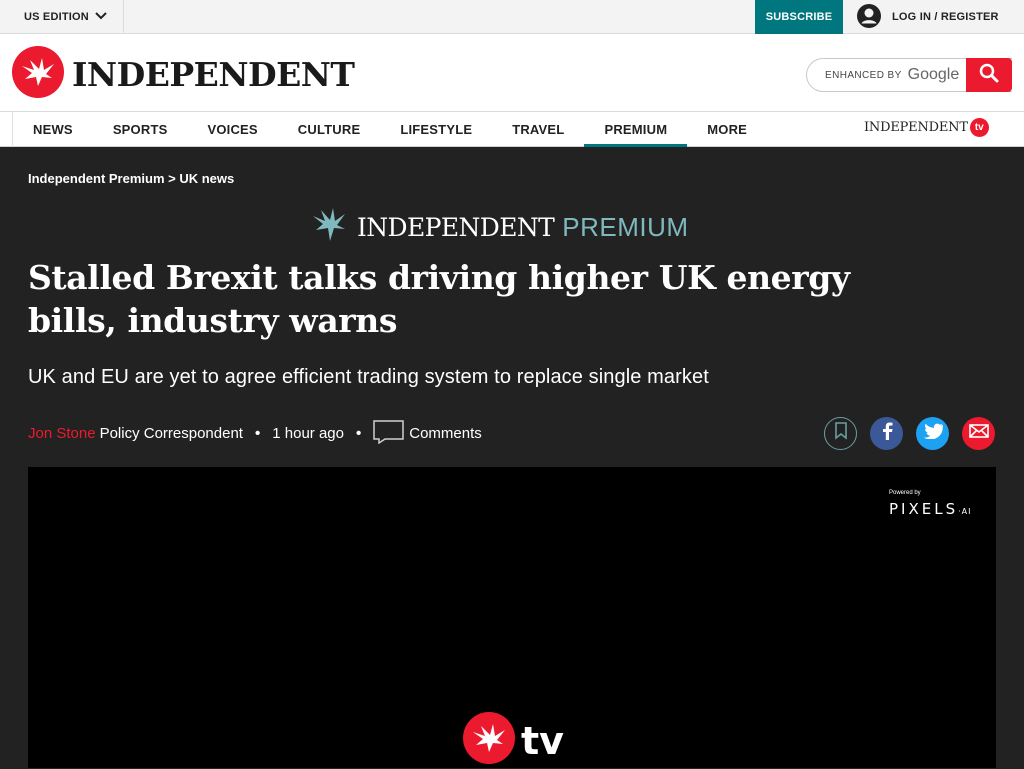  I want to click on site-logo: INDEPENDENT, so click(183, 74).